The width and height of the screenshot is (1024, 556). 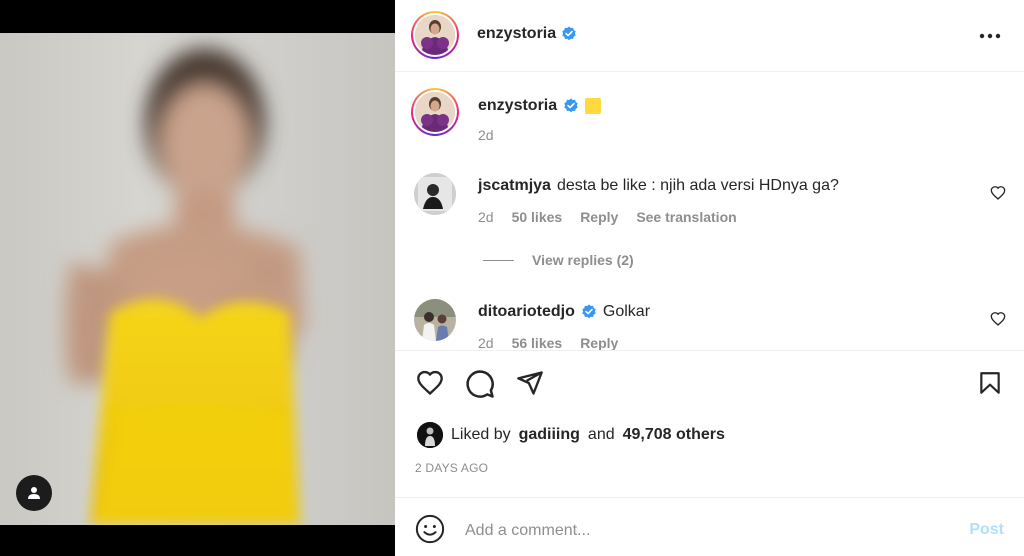 What do you see at coordinates (674, 435) in the screenshot?
I see `likes-count: 49,708 others` at bounding box center [674, 435].